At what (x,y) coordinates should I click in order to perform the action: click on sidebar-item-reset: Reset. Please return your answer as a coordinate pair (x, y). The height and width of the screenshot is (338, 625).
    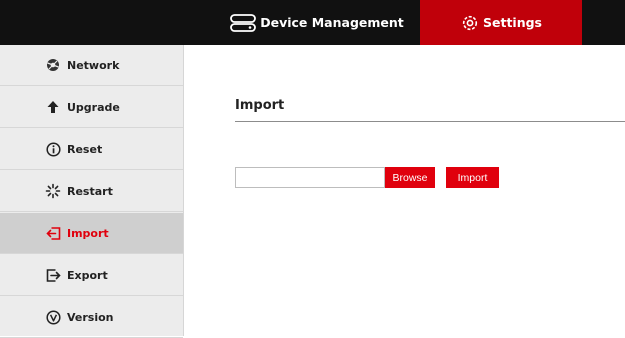
    Looking at the image, I should click on (91, 149).